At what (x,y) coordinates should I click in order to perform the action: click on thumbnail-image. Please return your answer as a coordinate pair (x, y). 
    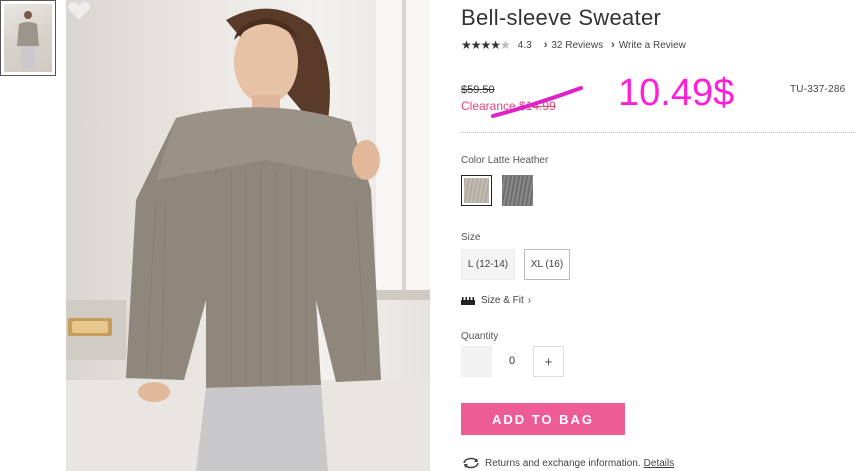
    Looking at the image, I should click on (28, 38).